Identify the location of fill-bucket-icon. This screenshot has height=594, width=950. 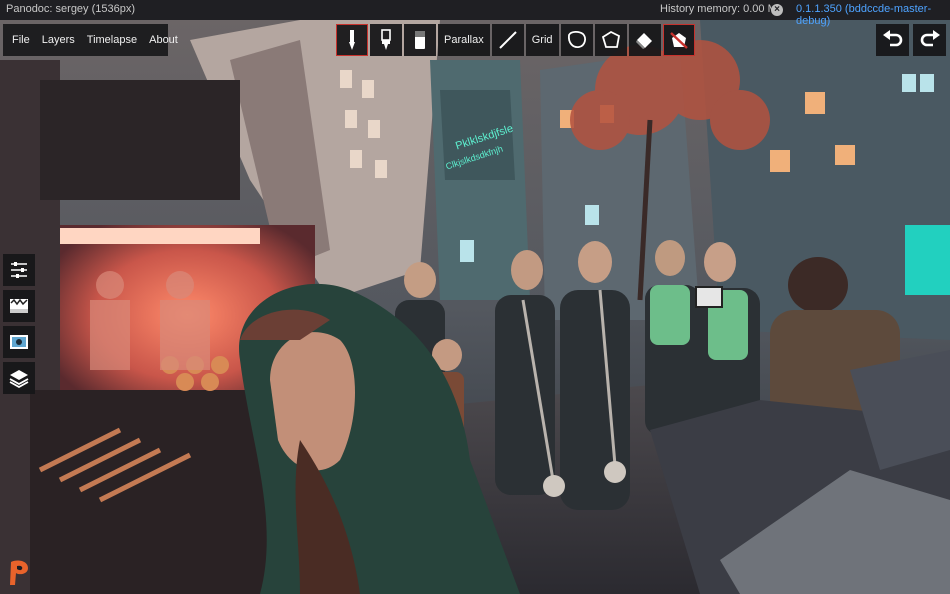
(643, 41).